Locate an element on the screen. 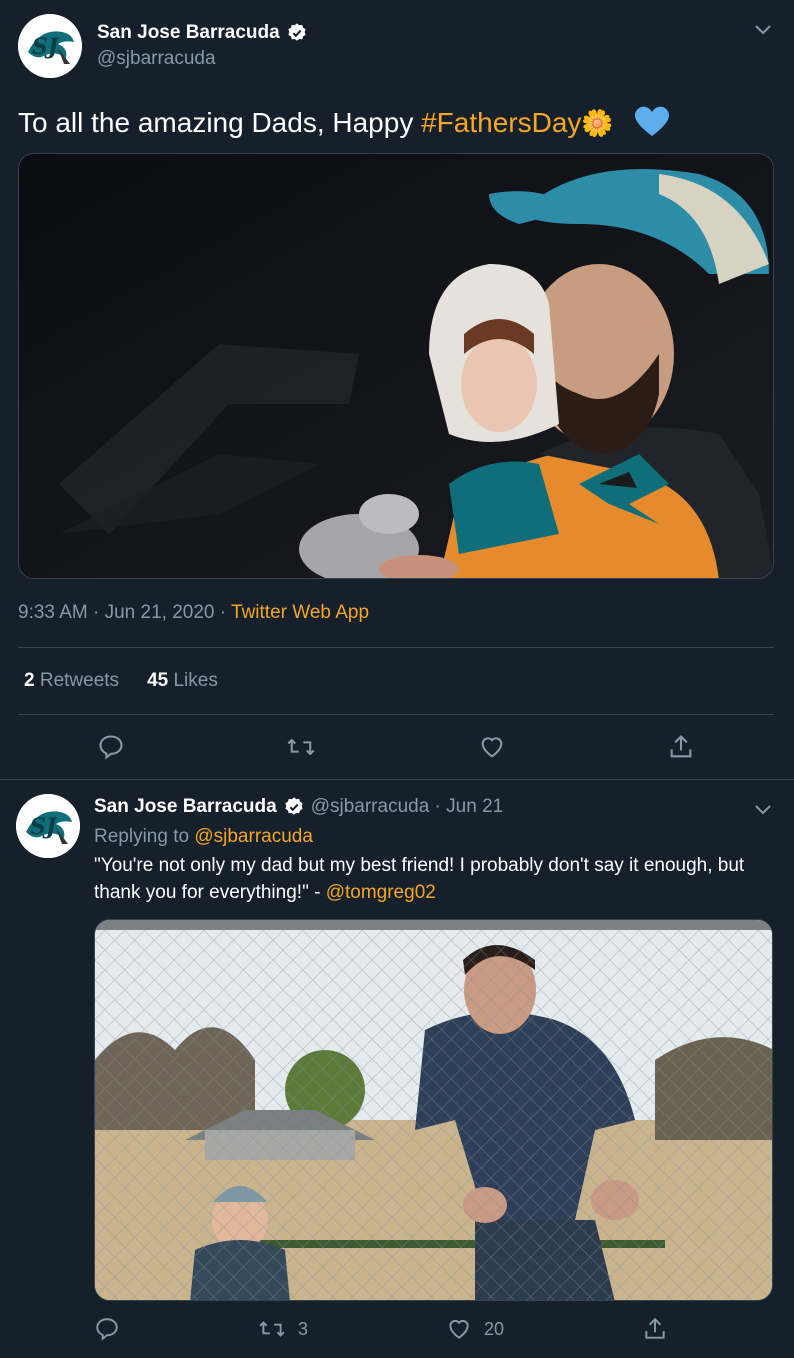 This screenshot has height=1358, width=794. like-button is located at coordinates (492, 747).